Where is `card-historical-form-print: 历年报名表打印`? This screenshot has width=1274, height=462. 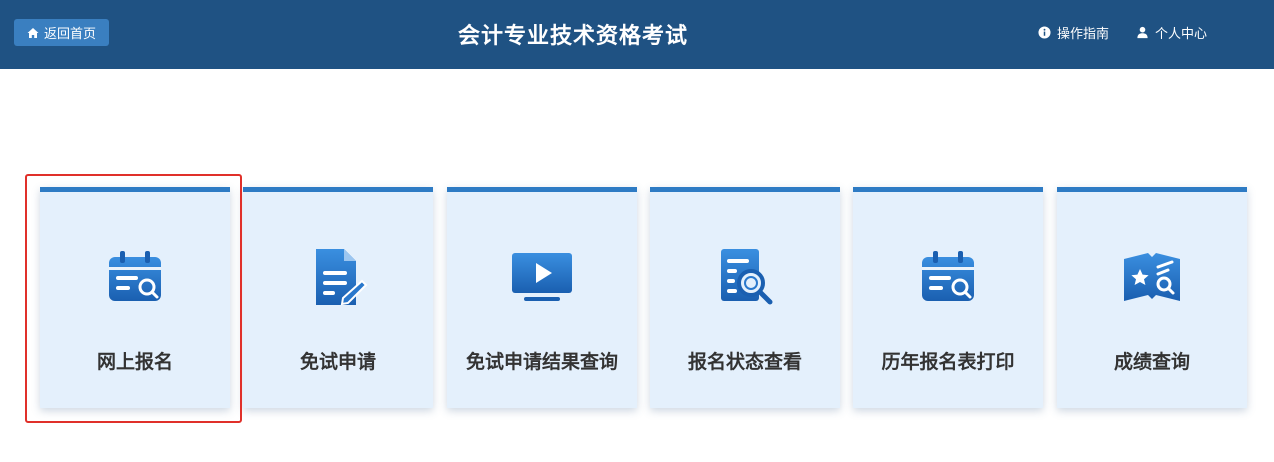 card-historical-form-print: 历年报名表打印 is located at coordinates (948, 297).